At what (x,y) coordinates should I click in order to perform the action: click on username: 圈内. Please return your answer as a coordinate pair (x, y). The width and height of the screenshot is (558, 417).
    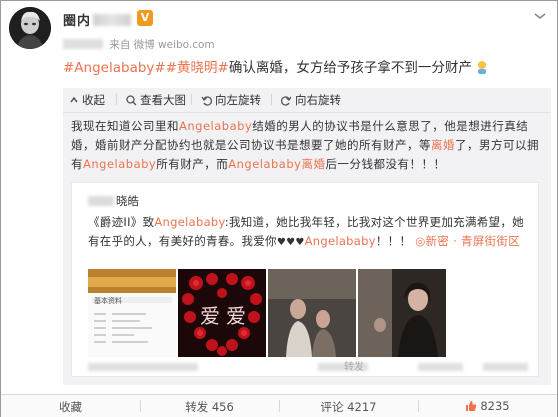
    Looking at the image, I should click on (97, 19).